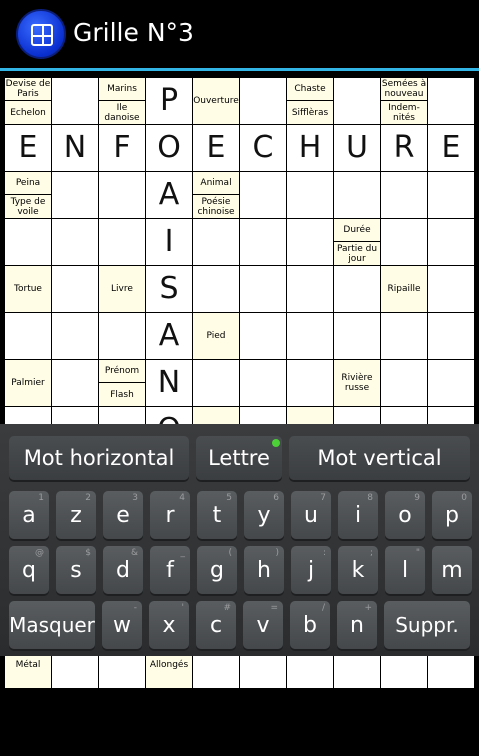 The width and height of the screenshot is (479, 756). What do you see at coordinates (170, 570) in the screenshot?
I see `key-f: f _` at bounding box center [170, 570].